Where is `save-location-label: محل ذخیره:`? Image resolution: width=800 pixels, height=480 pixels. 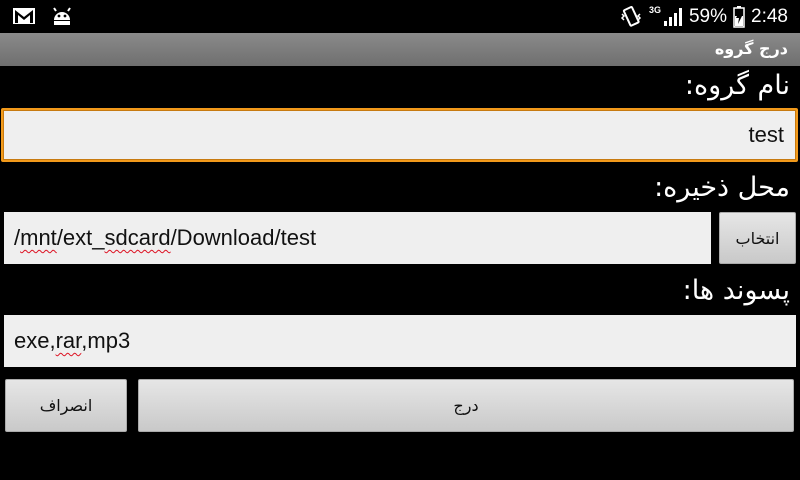 save-location-label: محل ذخیره: is located at coordinates (722, 187).